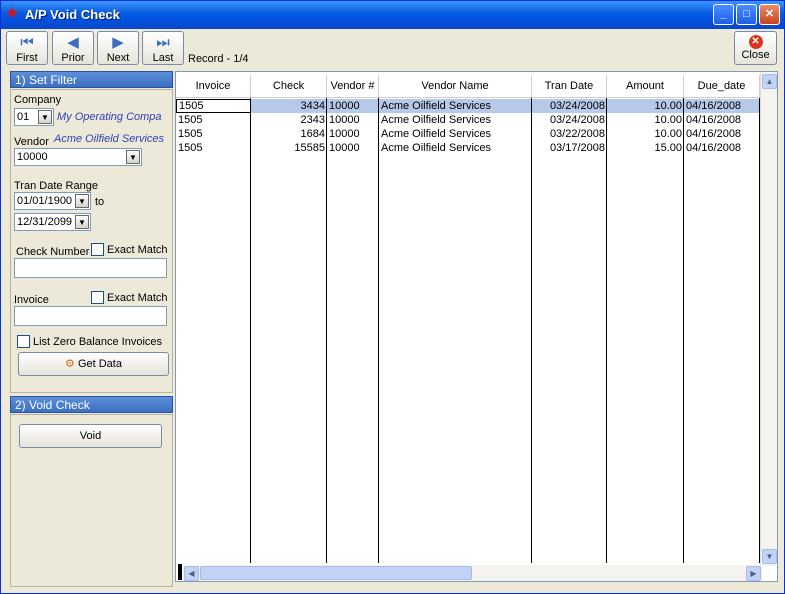 This screenshot has width=785, height=594. What do you see at coordinates (336, 573) in the screenshot?
I see `horizontal-scroll-thumb` at bounding box center [336, 573].